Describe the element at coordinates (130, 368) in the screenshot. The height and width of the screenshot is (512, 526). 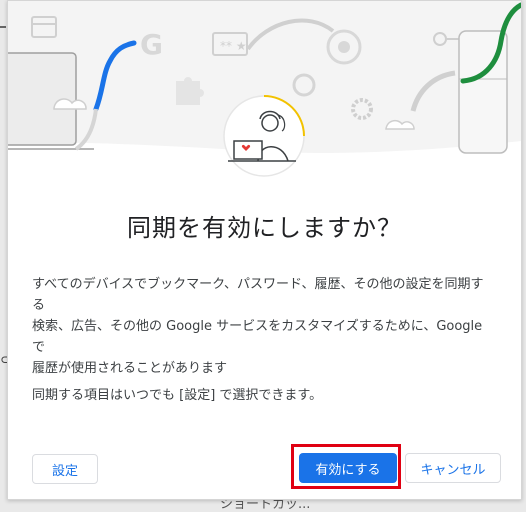
I see `description-line: 履歴が使用されることがあります` at that location.